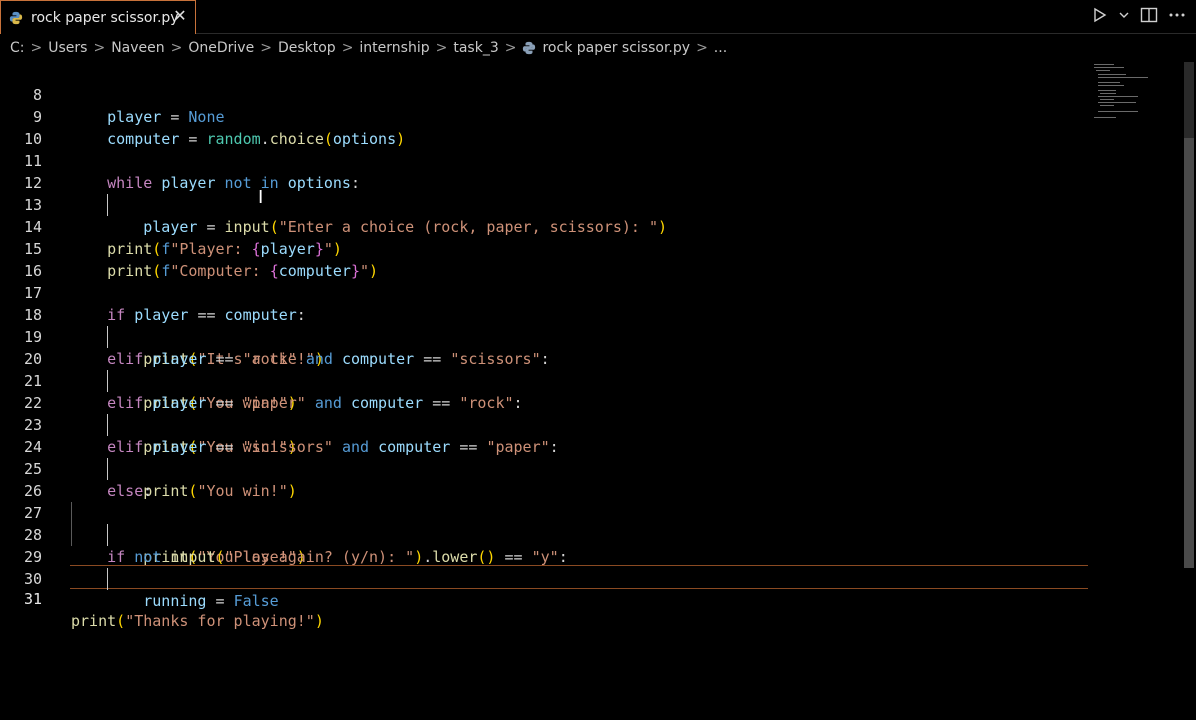 The height and width of the screenshot is (720, 1196). I want to click on editor-actions, so click(1139, 15).